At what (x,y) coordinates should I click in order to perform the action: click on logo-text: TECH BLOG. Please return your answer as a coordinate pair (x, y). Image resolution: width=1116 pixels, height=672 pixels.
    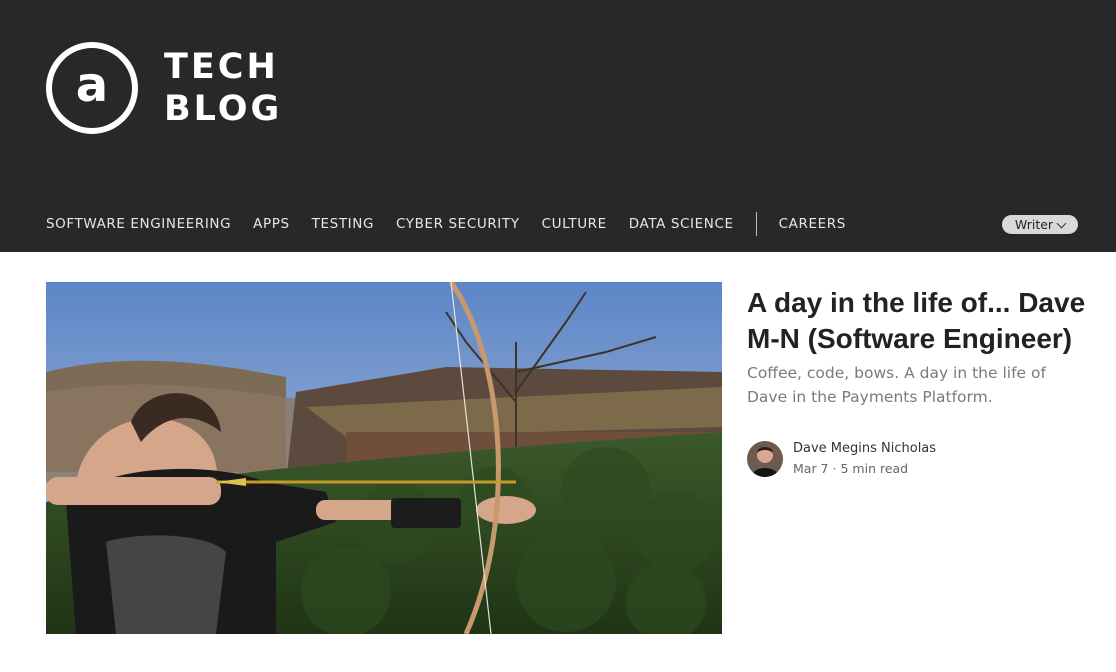
    Looking at the image, I should click on (223, 88).